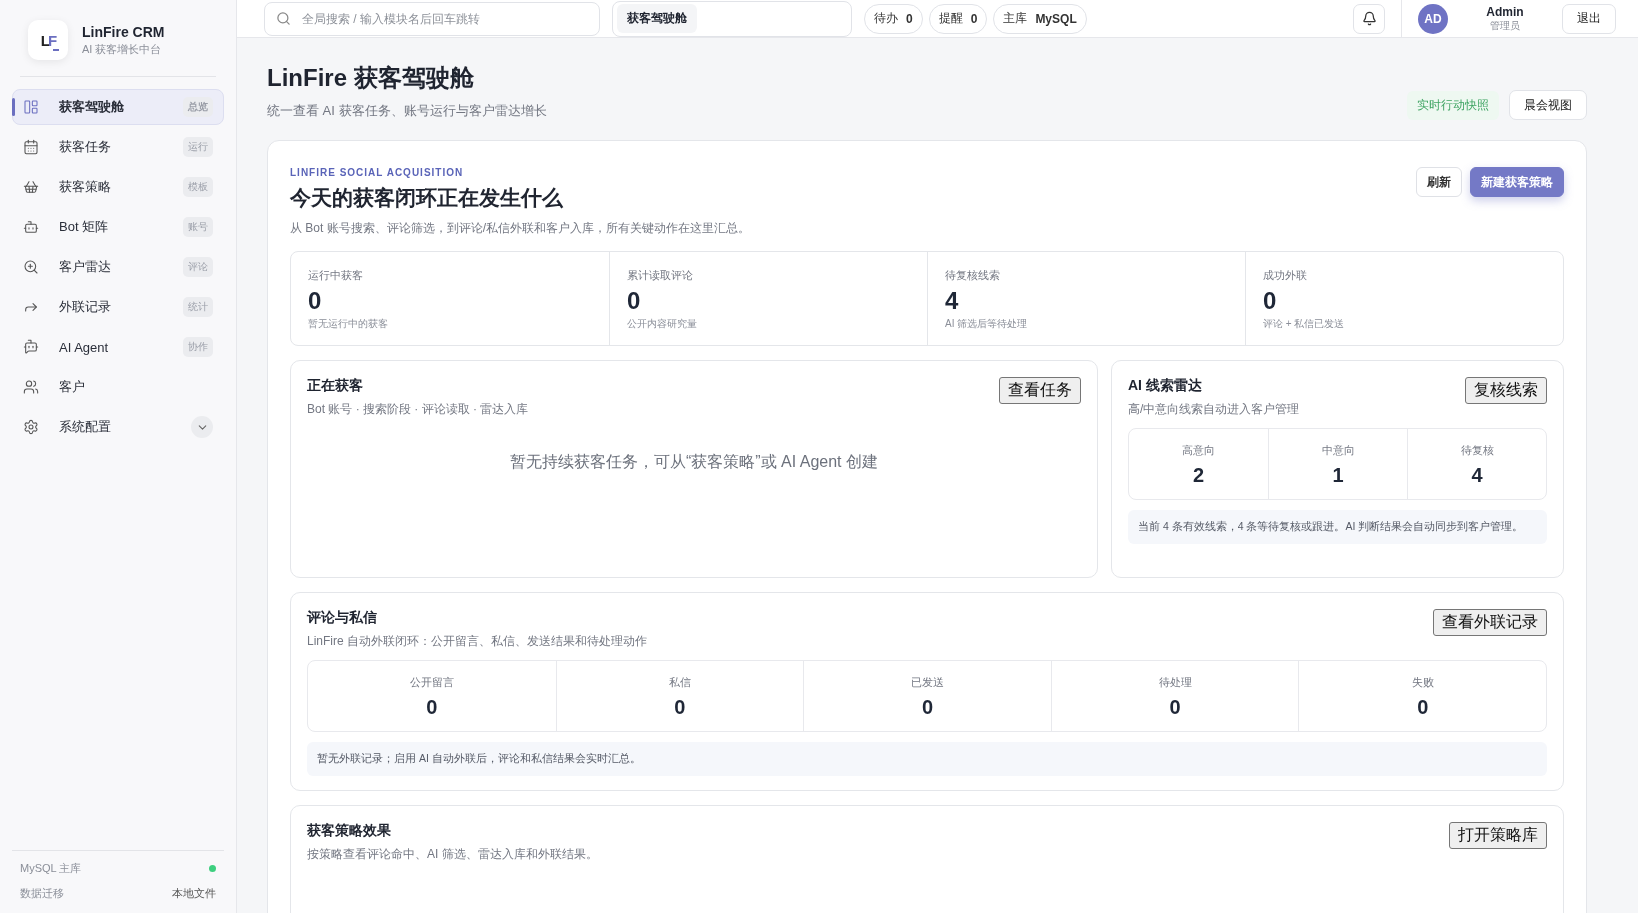 The width and height of the screenshot is (1638, 913). What do you see at coordinates (283, 18) in the screenshot?
I see `search-icon` at bounding box center [283, 18].